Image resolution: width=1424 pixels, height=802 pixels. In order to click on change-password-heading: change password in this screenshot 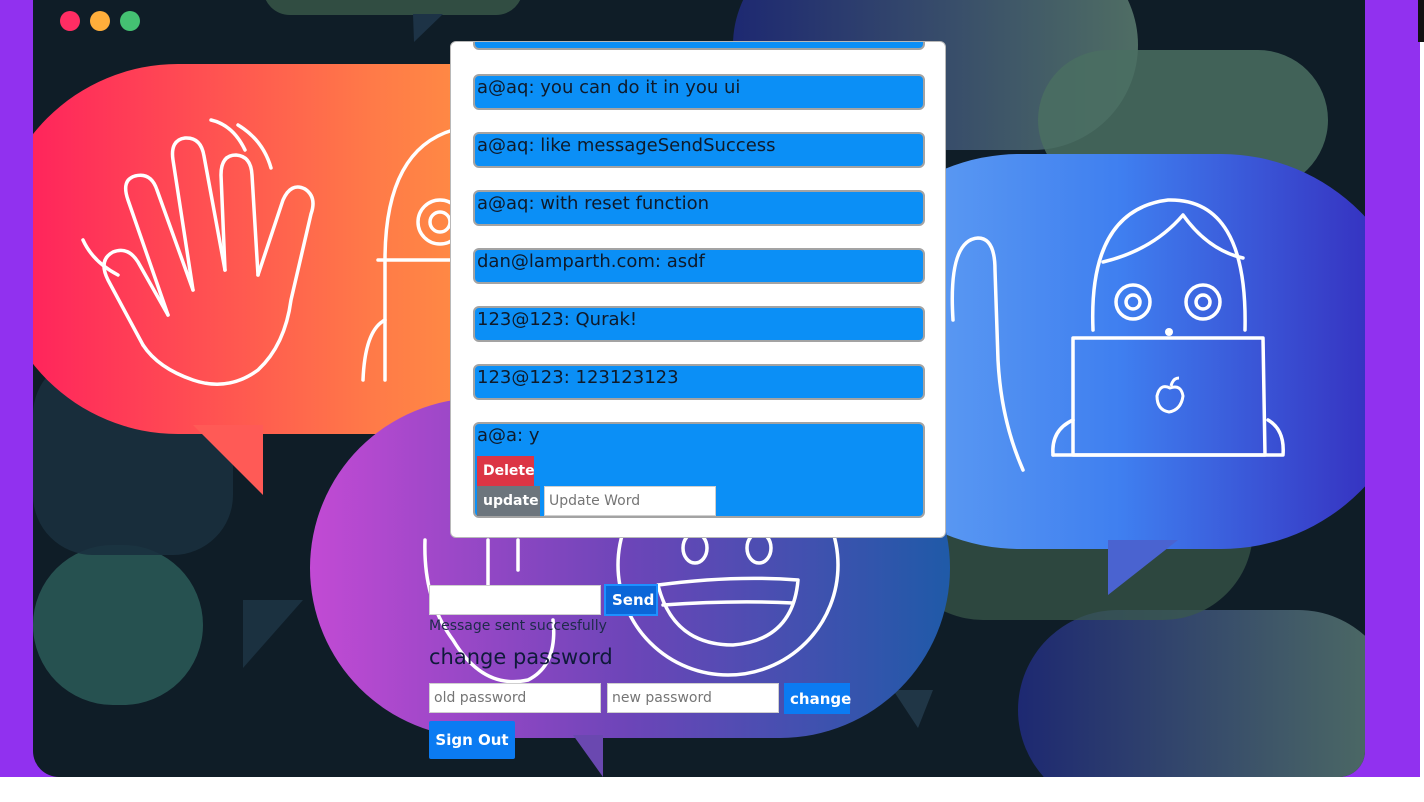, I will do `click(521, 657)`.